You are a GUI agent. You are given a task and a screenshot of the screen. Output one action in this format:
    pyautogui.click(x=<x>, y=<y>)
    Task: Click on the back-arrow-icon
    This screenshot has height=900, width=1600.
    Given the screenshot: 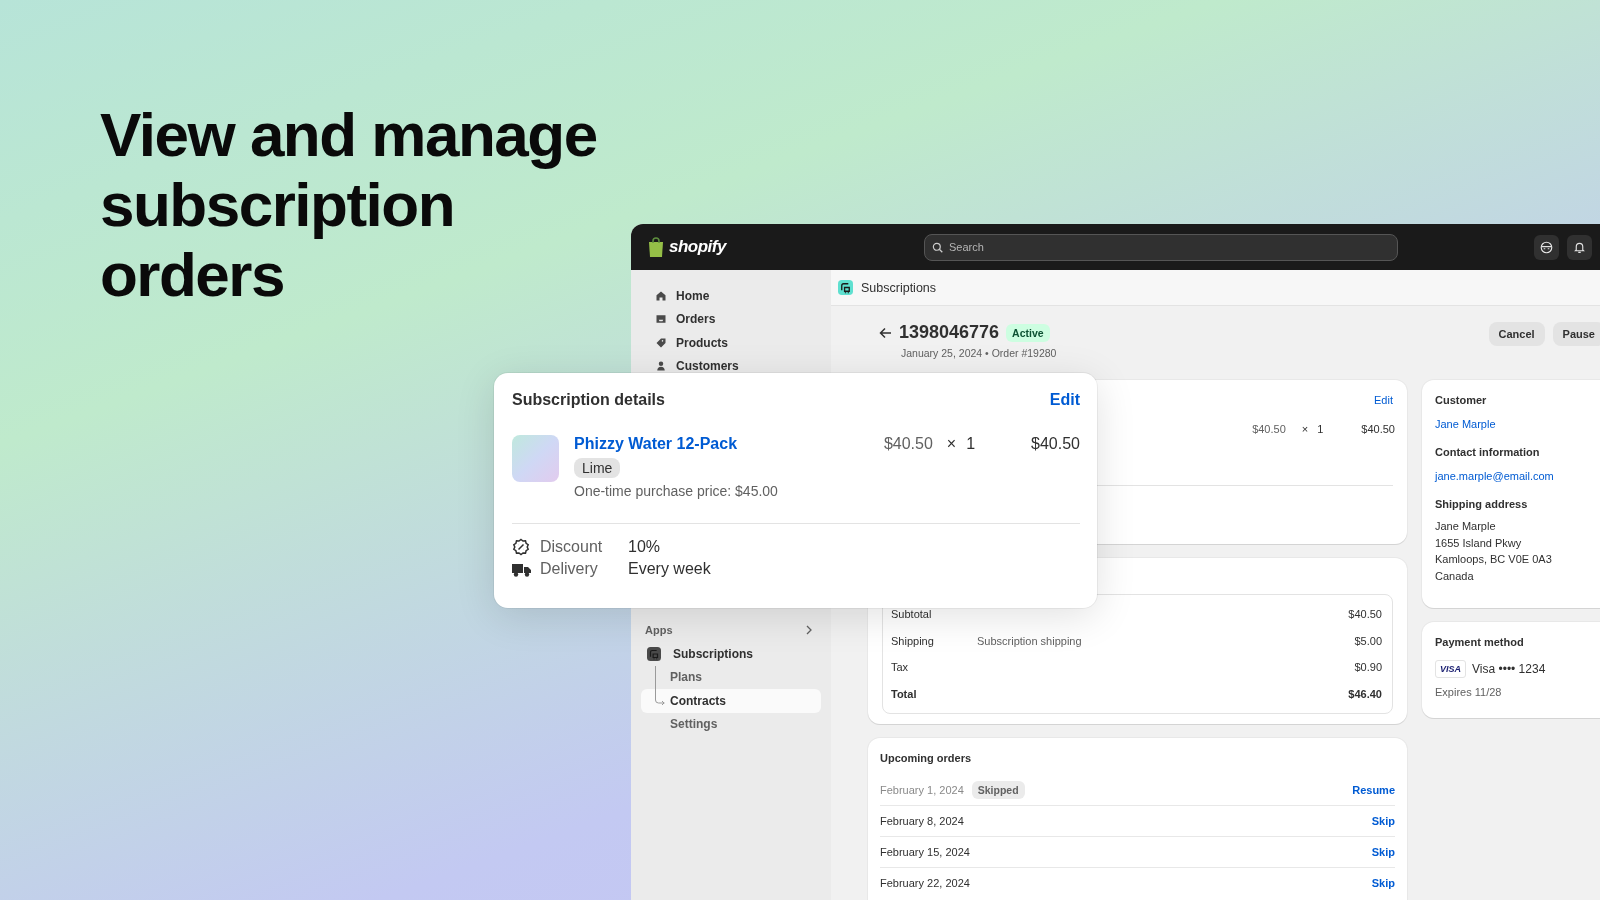 What is the action you would take?
    pyautogui.click(x=885, y=332)
    